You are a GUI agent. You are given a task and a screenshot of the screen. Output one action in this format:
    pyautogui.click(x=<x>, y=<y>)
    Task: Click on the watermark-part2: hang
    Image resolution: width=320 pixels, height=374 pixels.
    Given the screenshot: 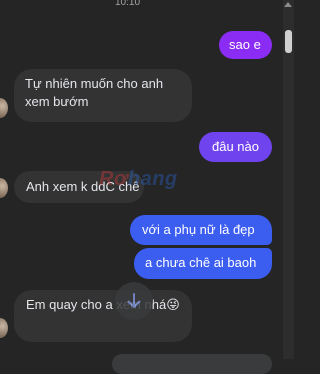 What is the action you would take?
    pyautogui.click(x=152, y=179)
    